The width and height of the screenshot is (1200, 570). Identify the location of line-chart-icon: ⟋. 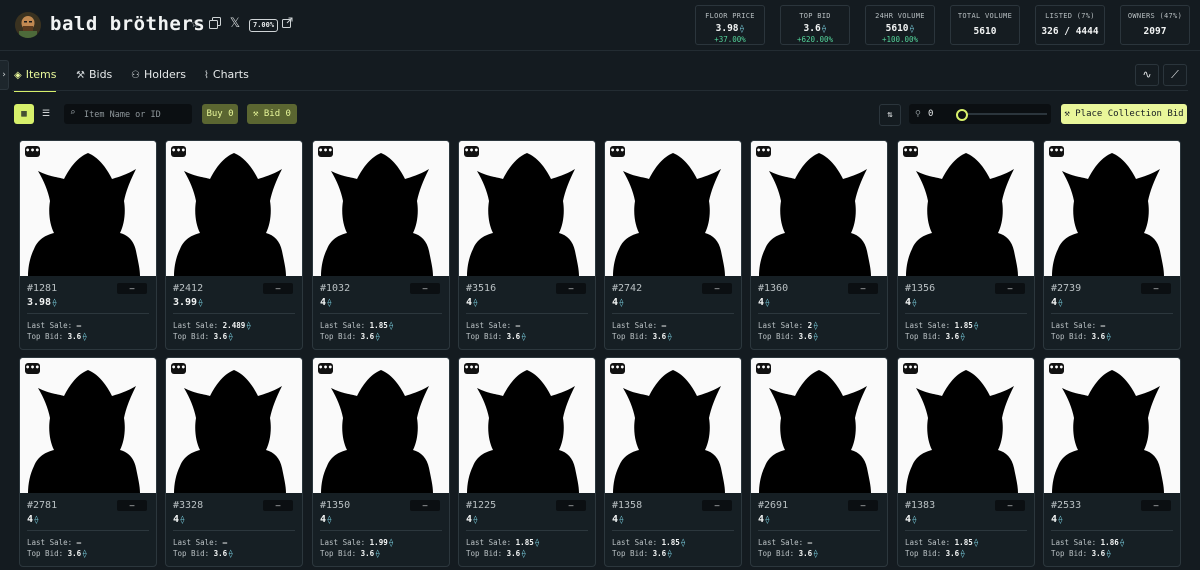
(1175, 75).